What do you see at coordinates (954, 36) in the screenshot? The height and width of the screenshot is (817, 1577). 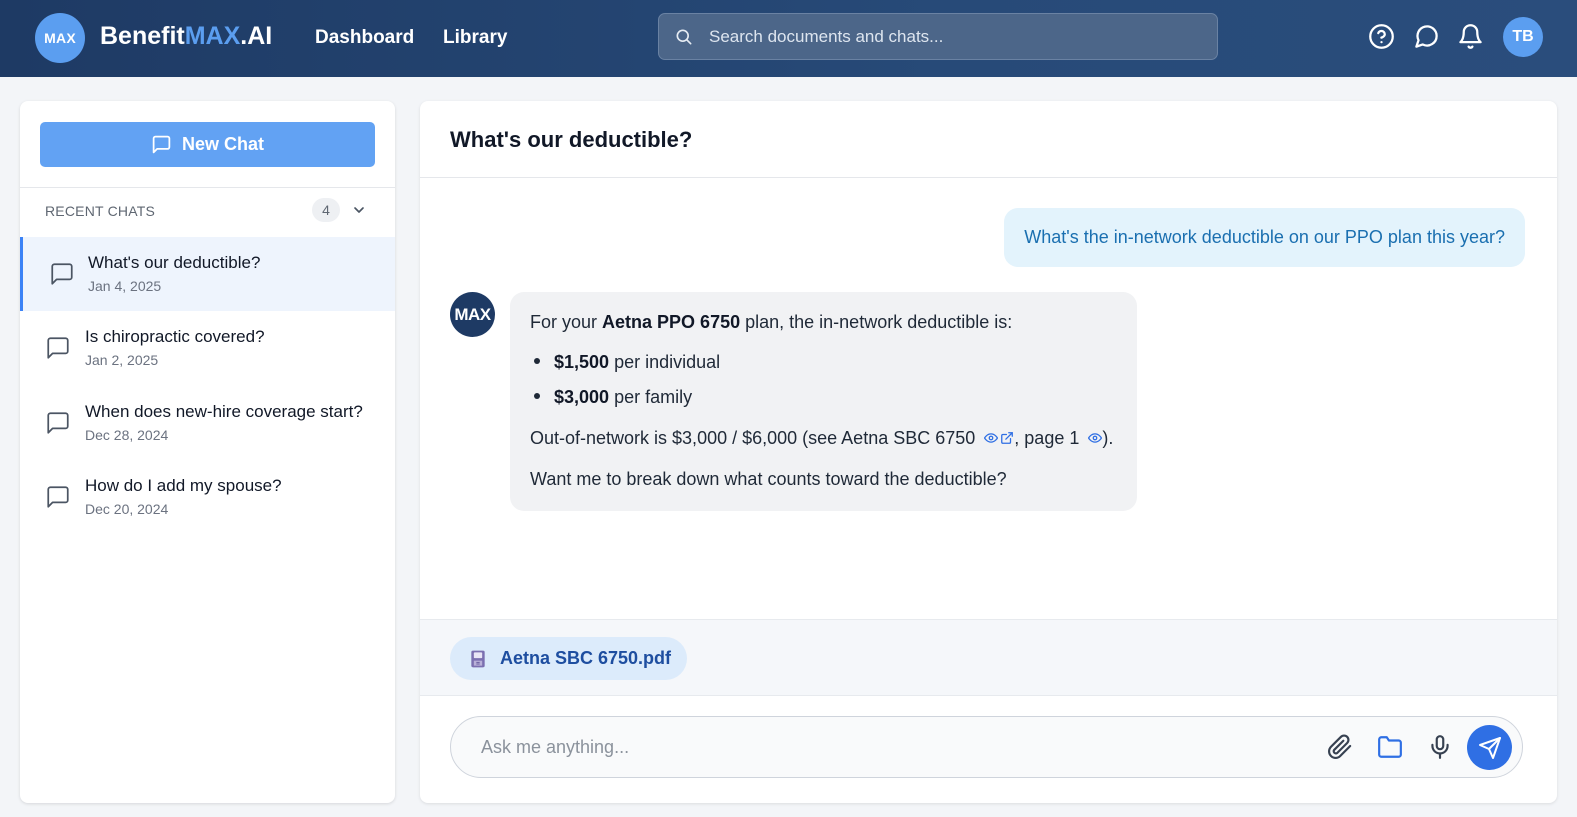 I see `search-input` at bounding box center [954, 36].